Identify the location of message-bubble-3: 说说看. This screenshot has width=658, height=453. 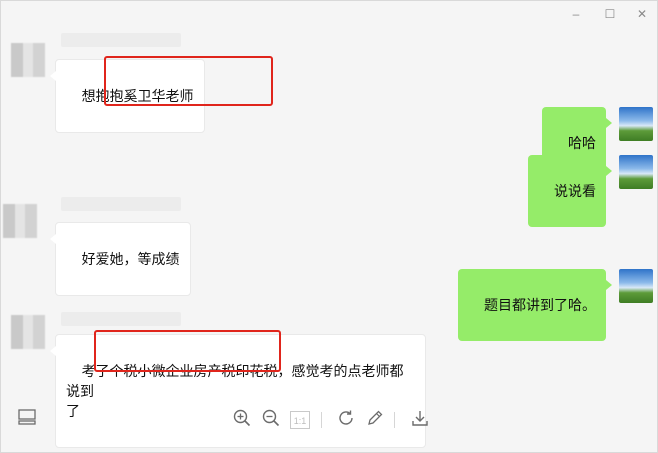
(570, 191).